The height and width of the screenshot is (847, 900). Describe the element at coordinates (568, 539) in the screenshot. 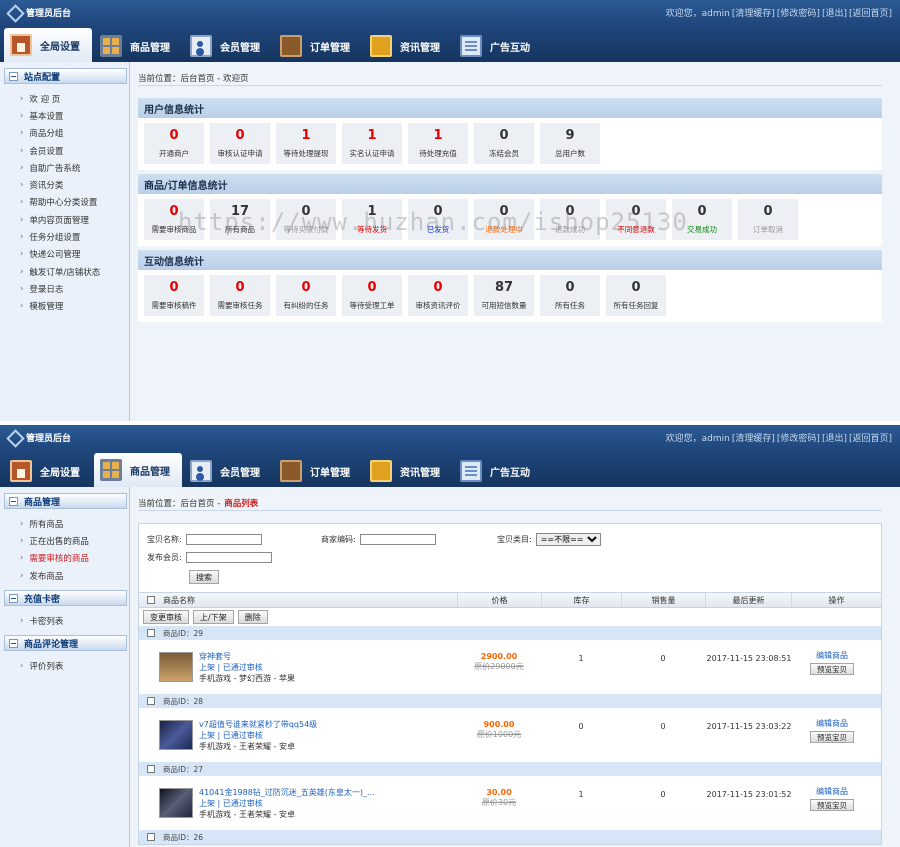

I see `category-select: ==不限==` at that location.